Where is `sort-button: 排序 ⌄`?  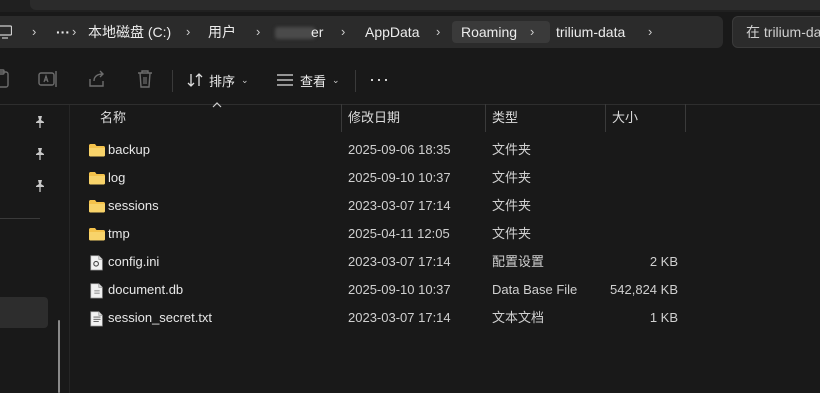
sort-button: 排序 ⌄ is located at coordinates (218, 80).